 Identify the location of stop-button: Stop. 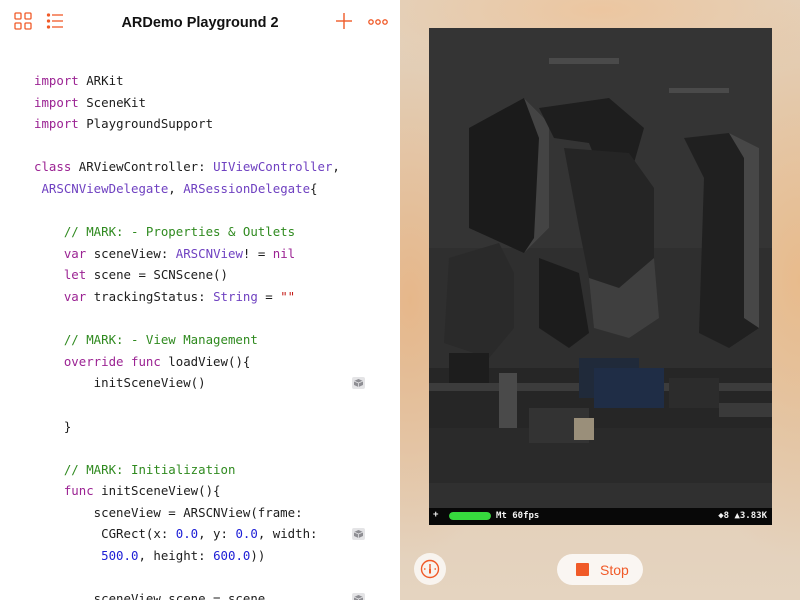
(600, 569).